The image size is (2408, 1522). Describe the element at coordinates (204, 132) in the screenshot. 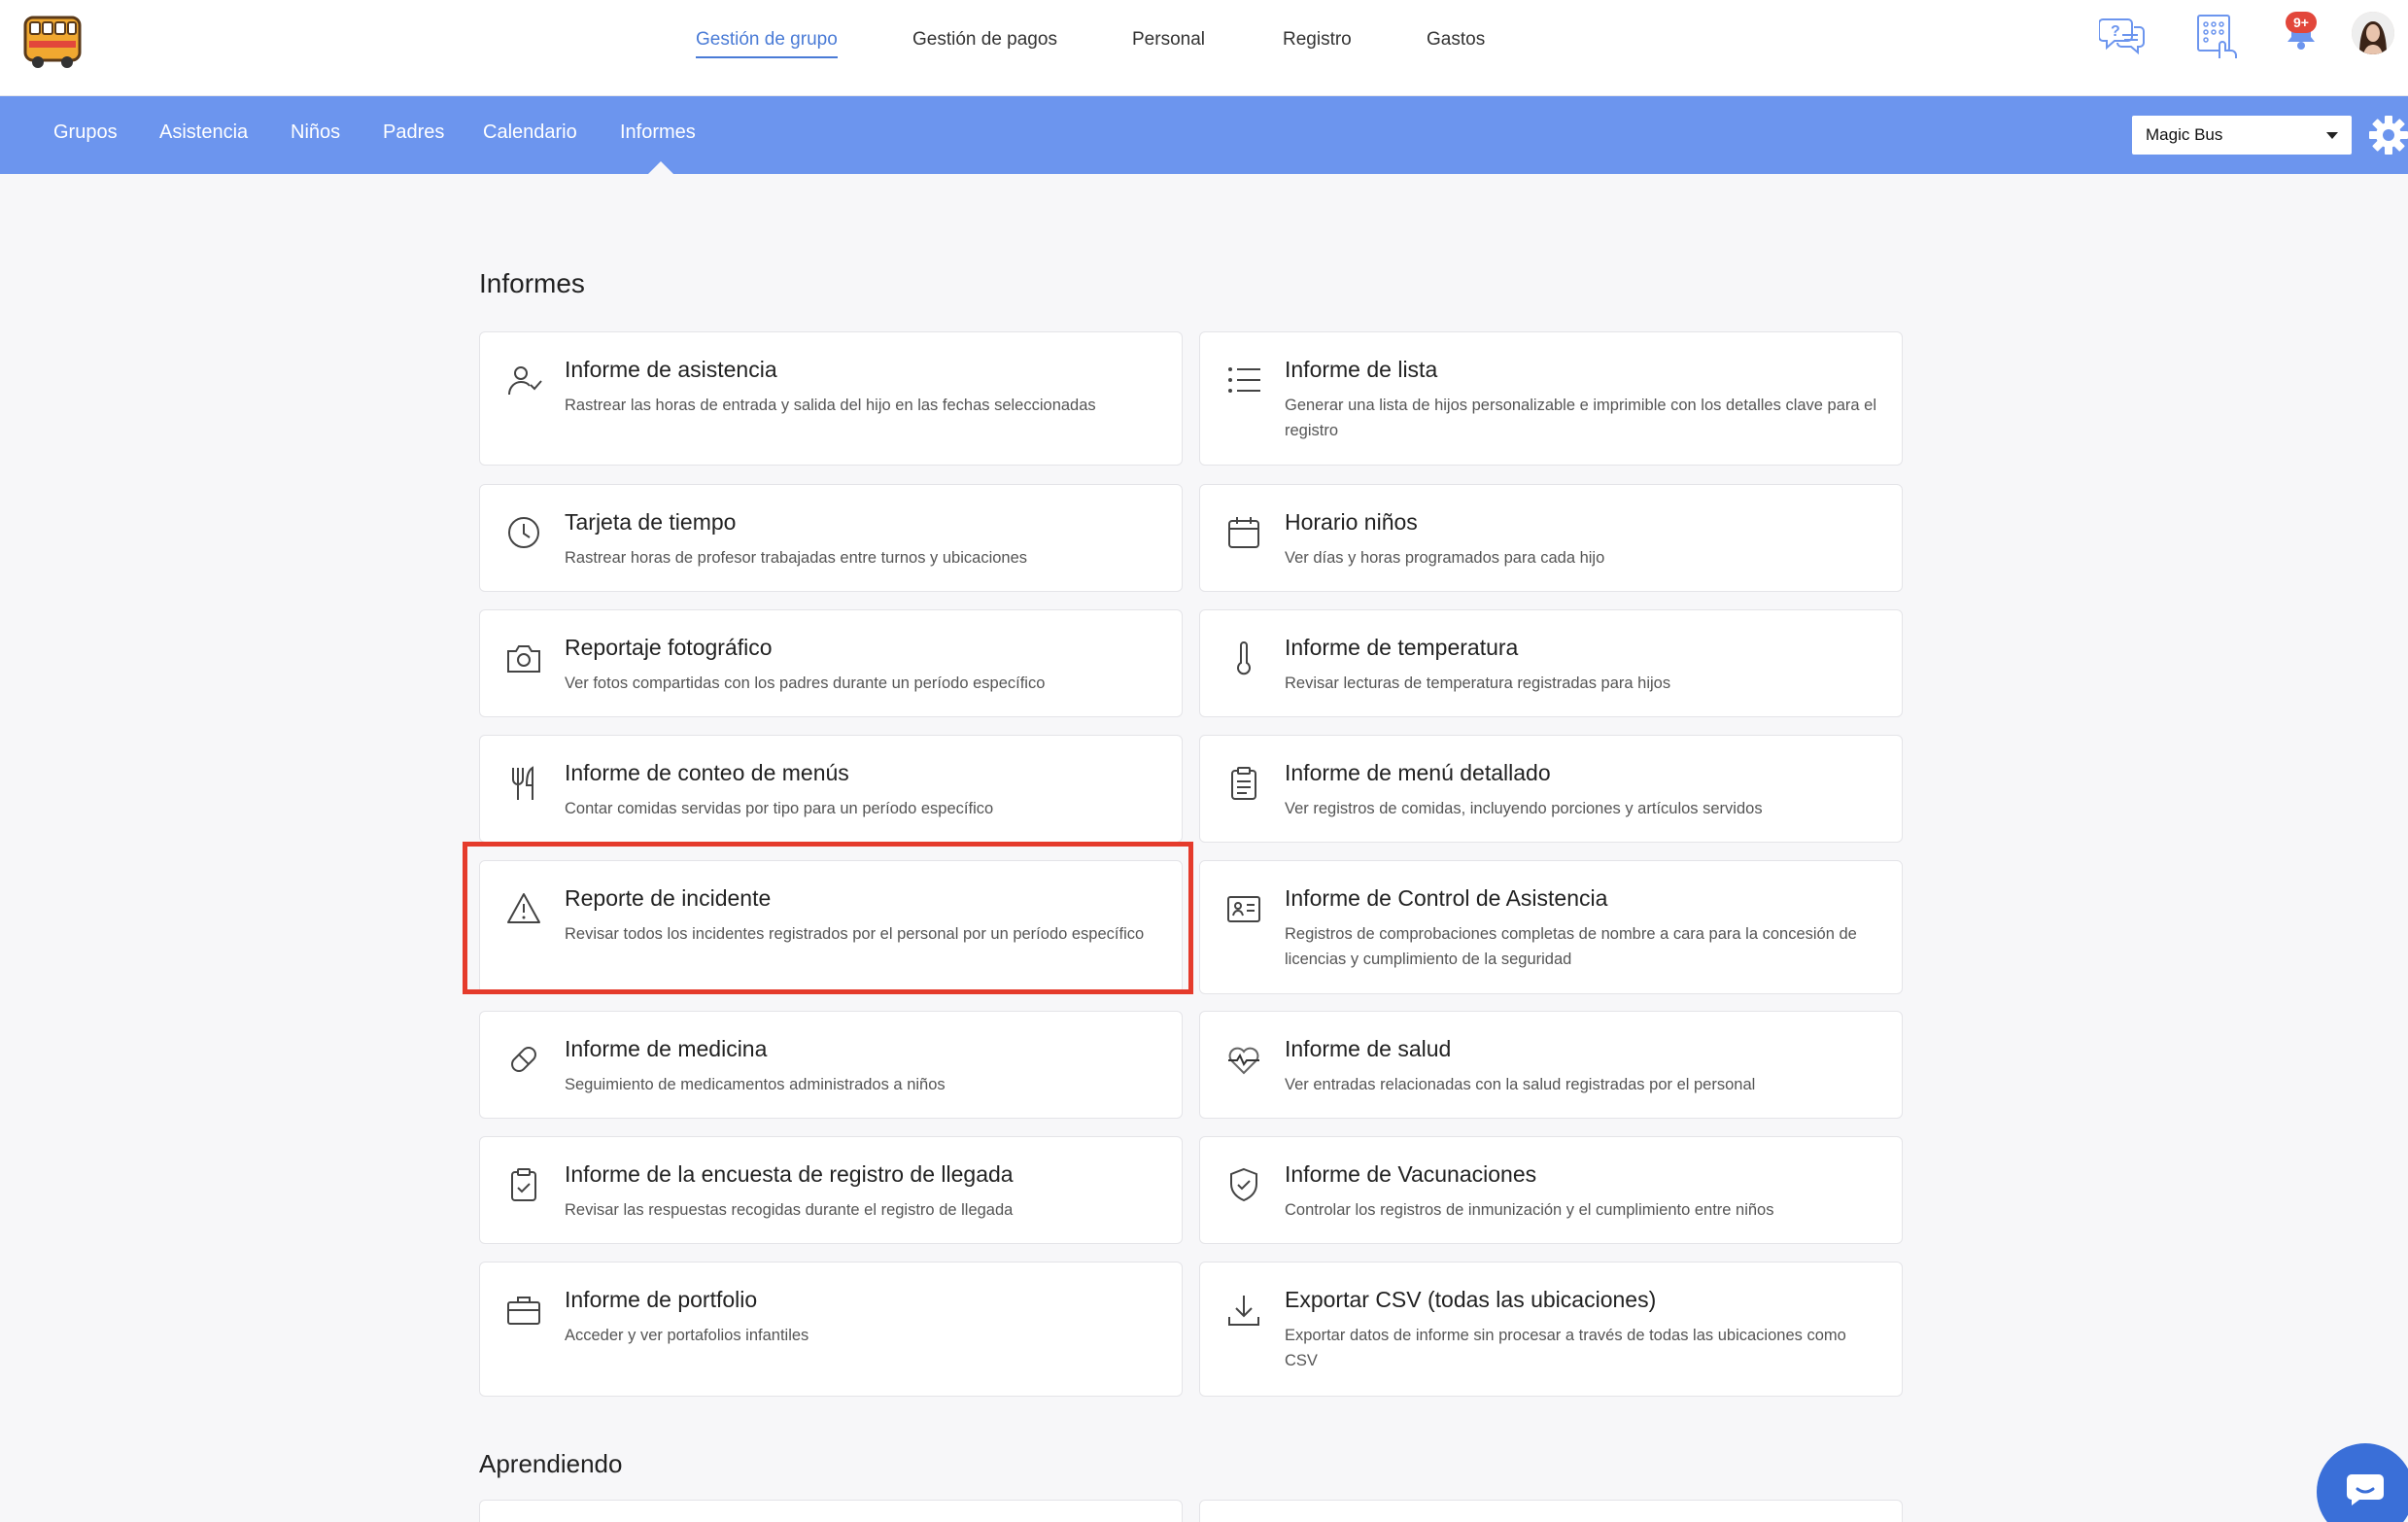

I see `subnav-asistencia: Asistencia` at that location.